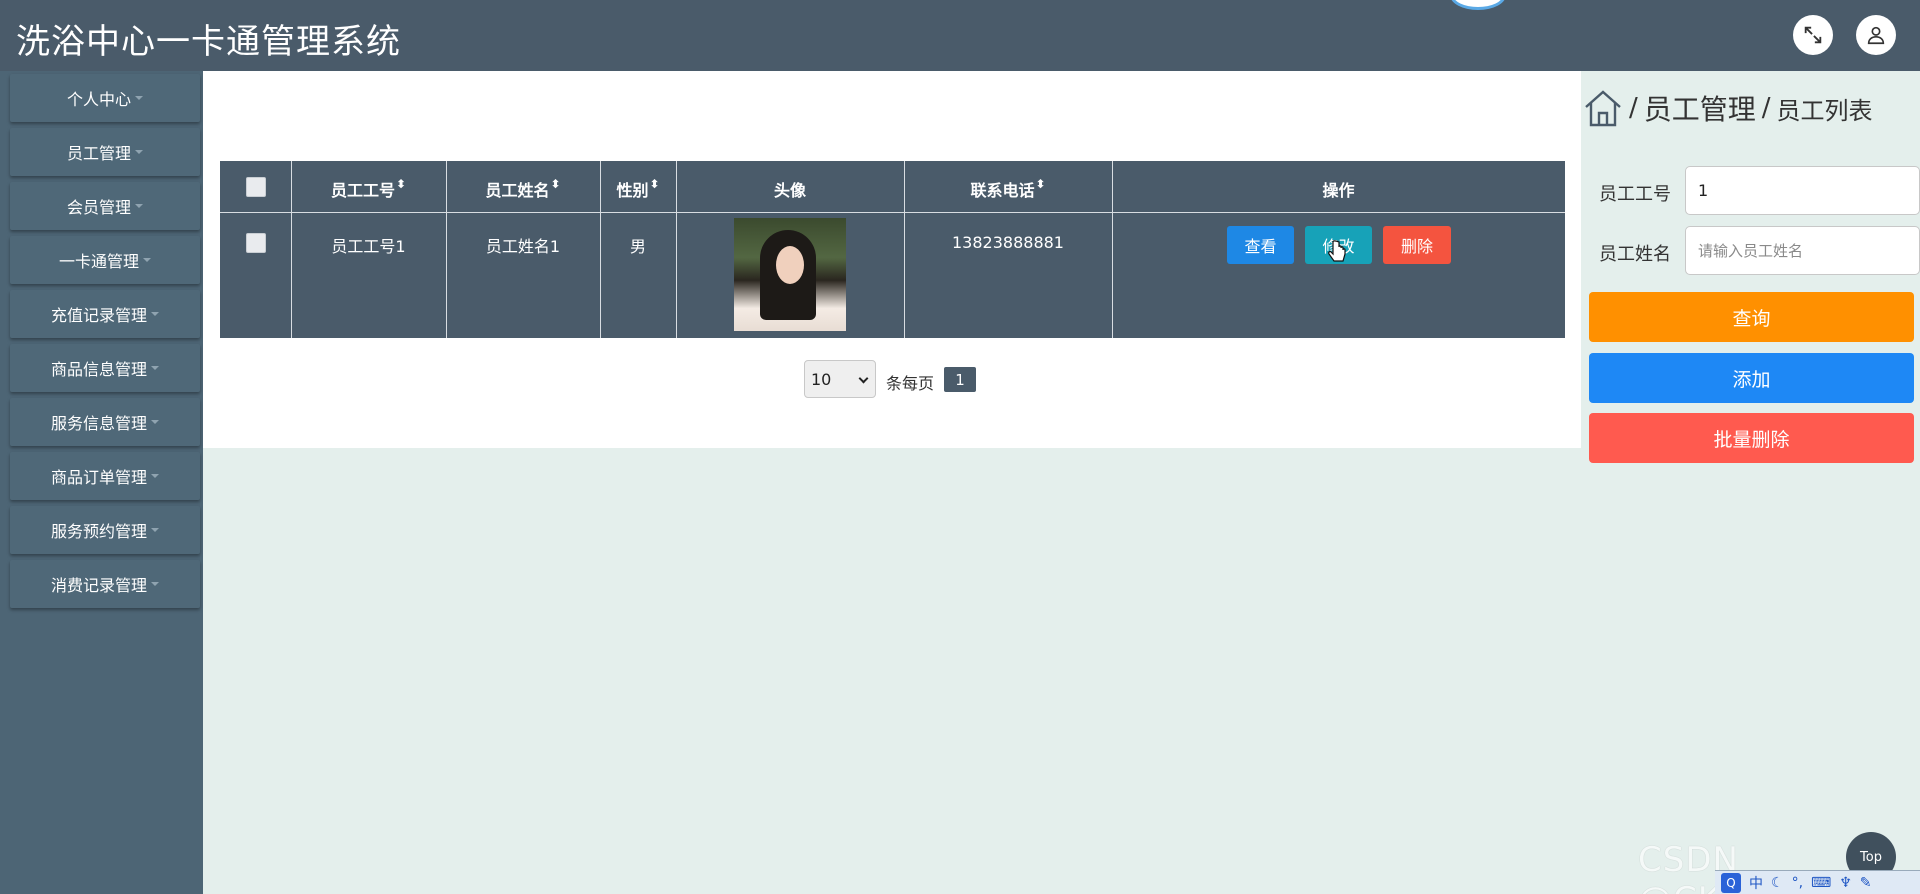 The image size is (1920, 894). Describe the element at coordinates (208, 42) in the screenshot. I see `app-title: 洗浴中心一卡通管理系统` at that location.